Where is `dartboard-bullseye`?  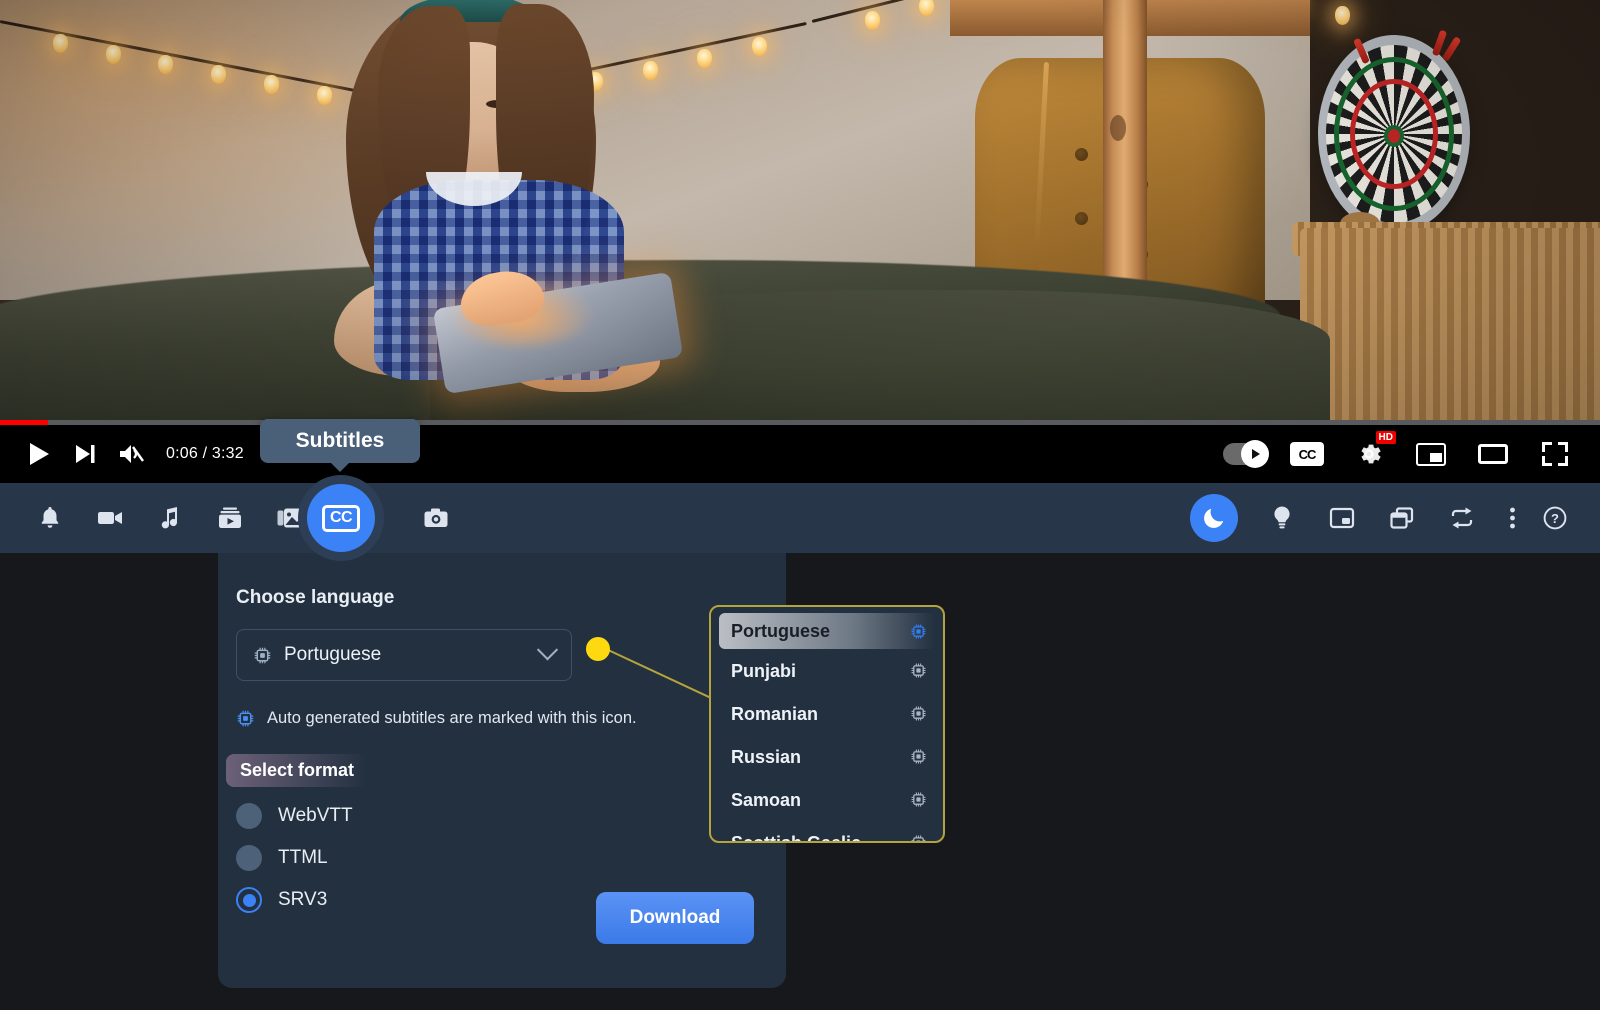 dartboard-bullseye is located at coordinates (1394, 136).